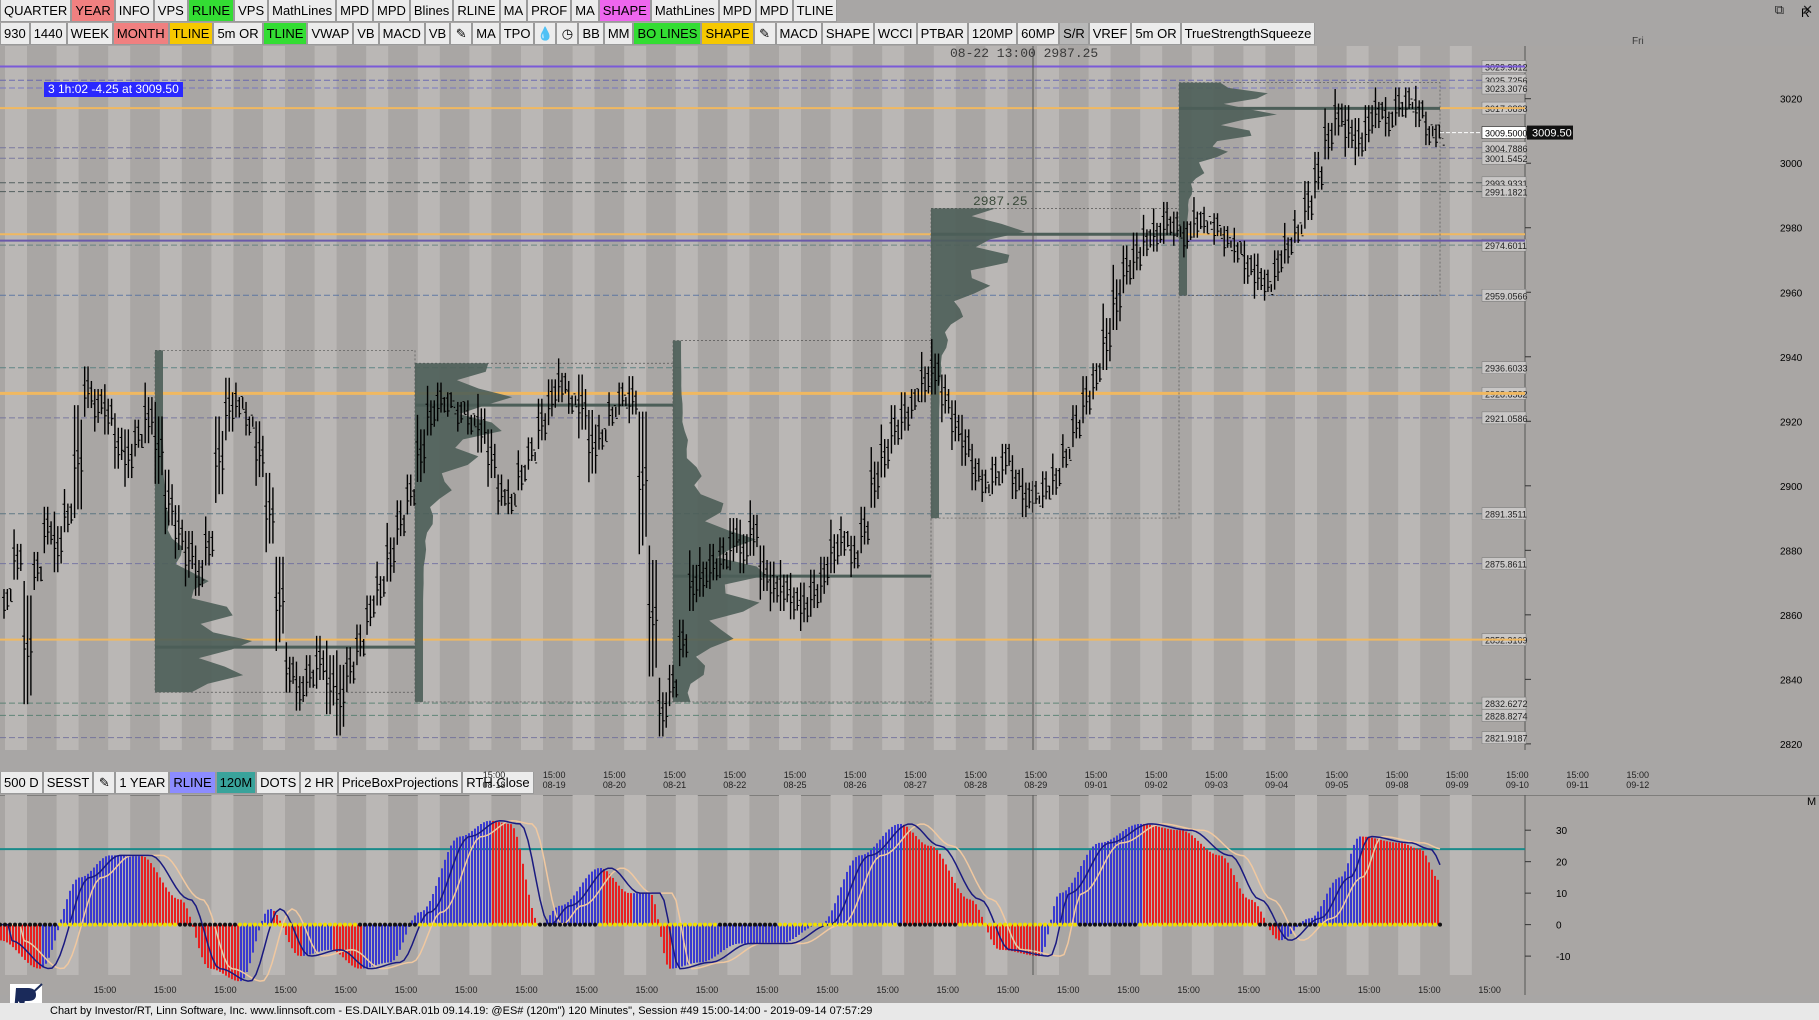 This screenshot has width=1819, height=1020. I want to click on ind-button-bo-lines: BO LINES, so click(667, 34).